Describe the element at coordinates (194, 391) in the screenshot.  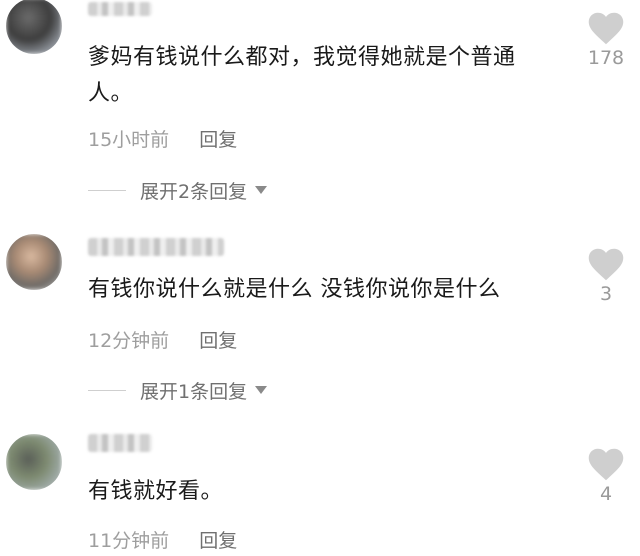
I see `expand-replies-label: 展开1条回复` at that location.